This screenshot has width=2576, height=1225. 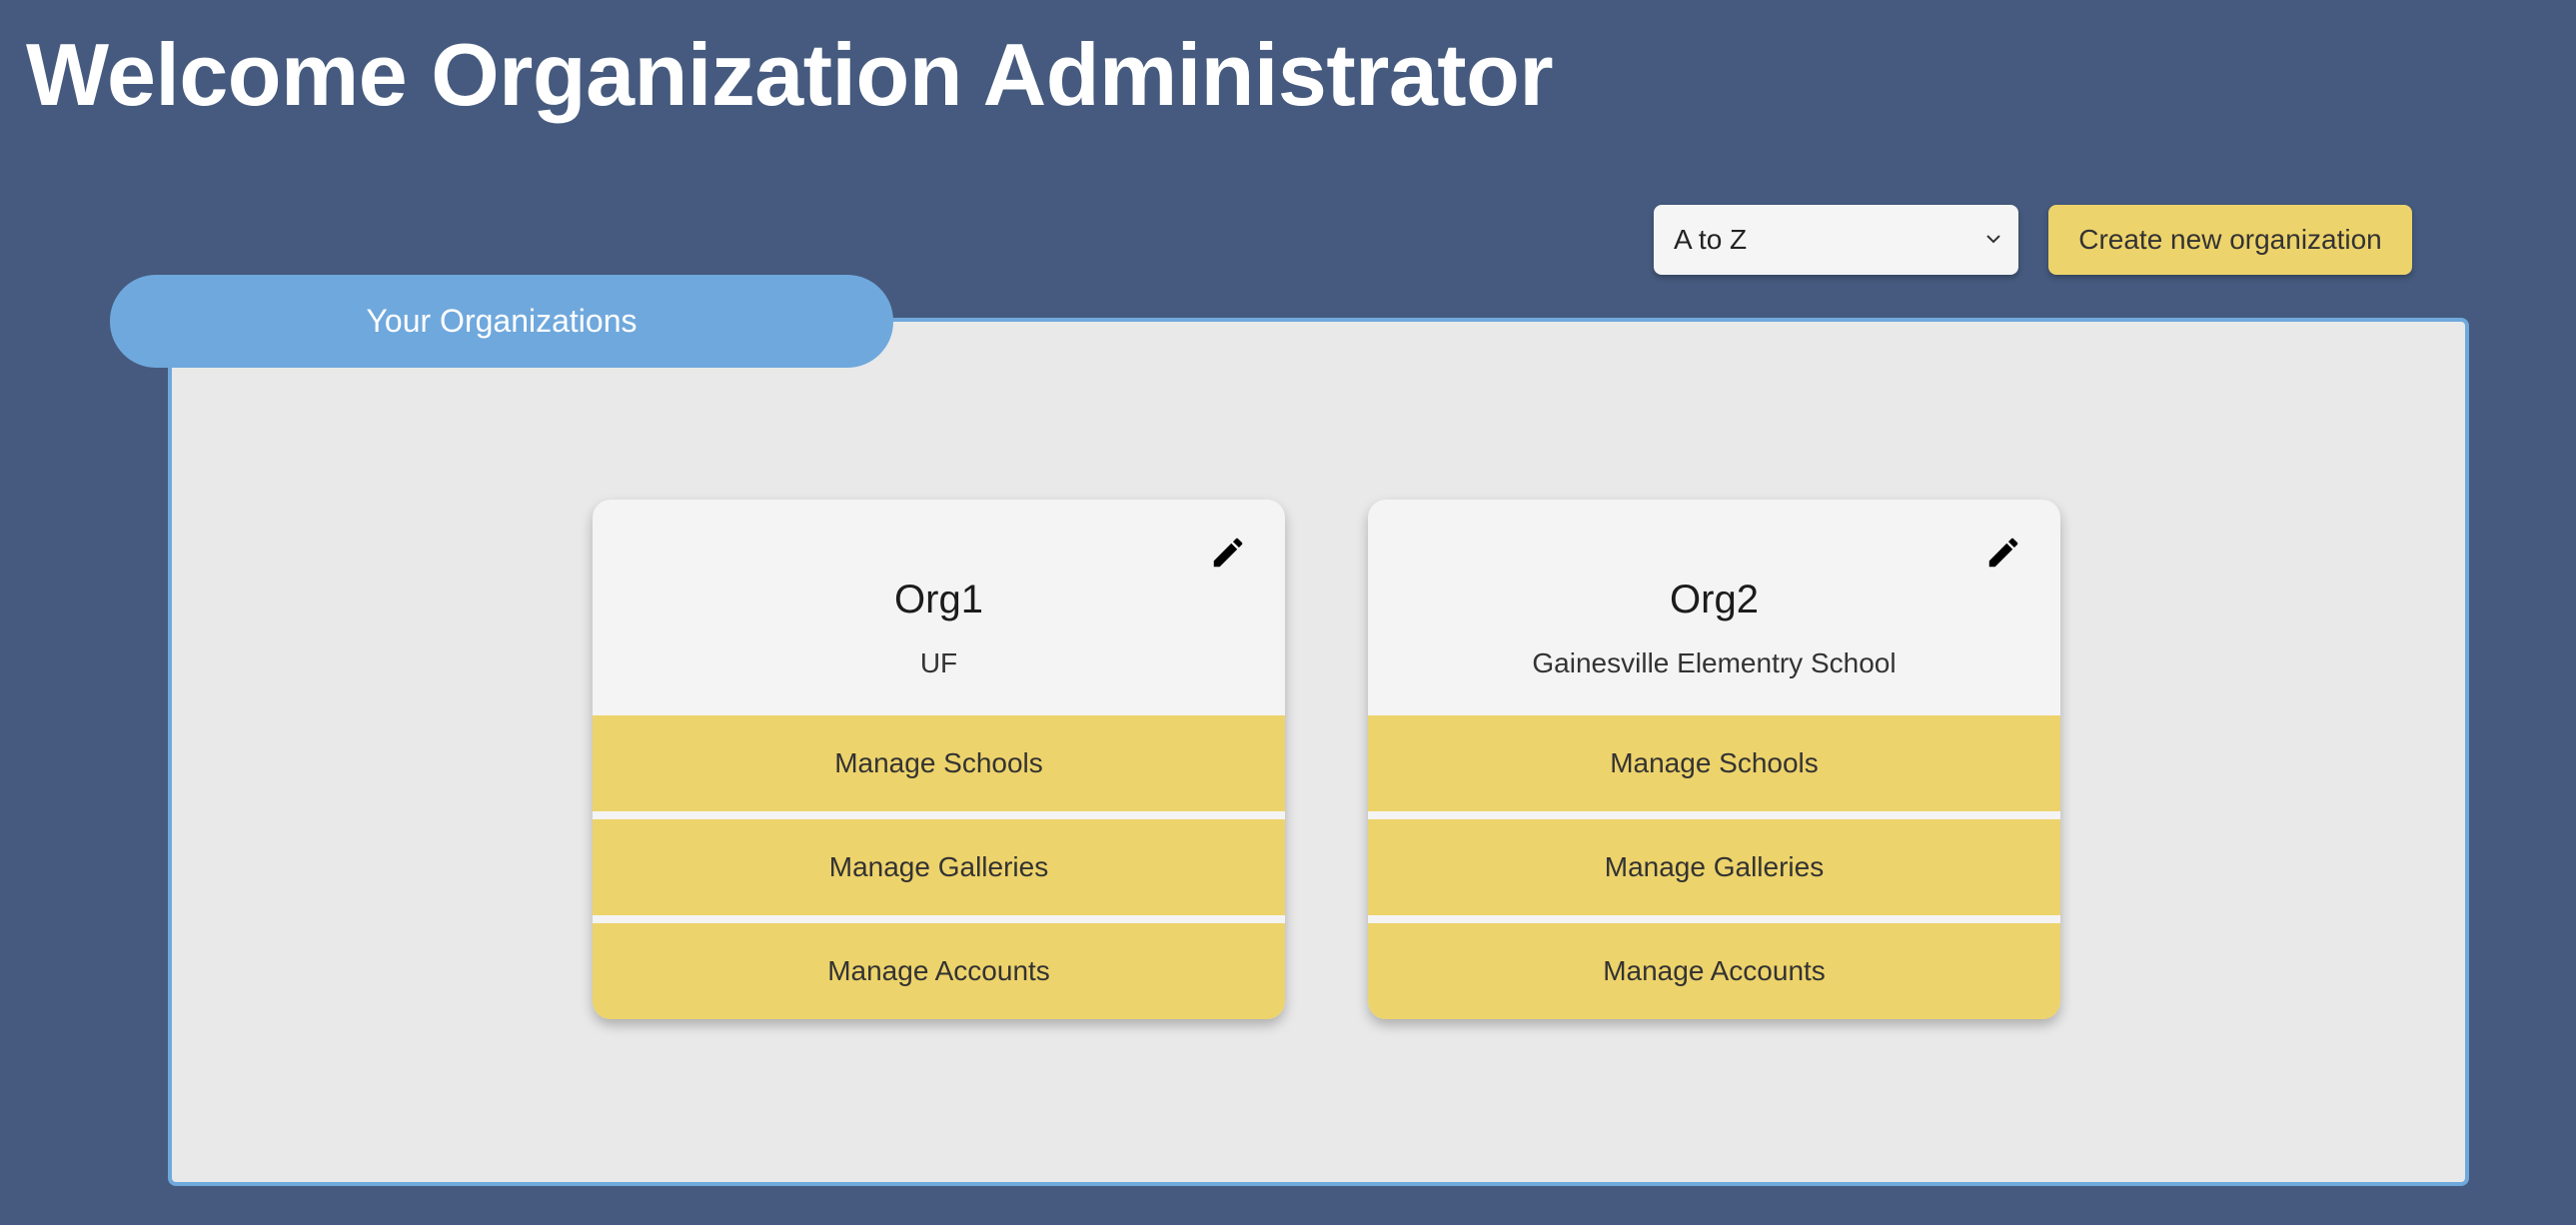 I want to click on card-header: Org2 Gainesville Elementry School, so click(x=1714, y=607).